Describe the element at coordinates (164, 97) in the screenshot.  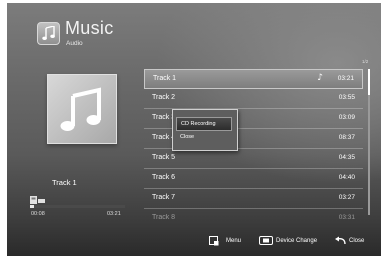
I see `track-name: Track 2` at that location.